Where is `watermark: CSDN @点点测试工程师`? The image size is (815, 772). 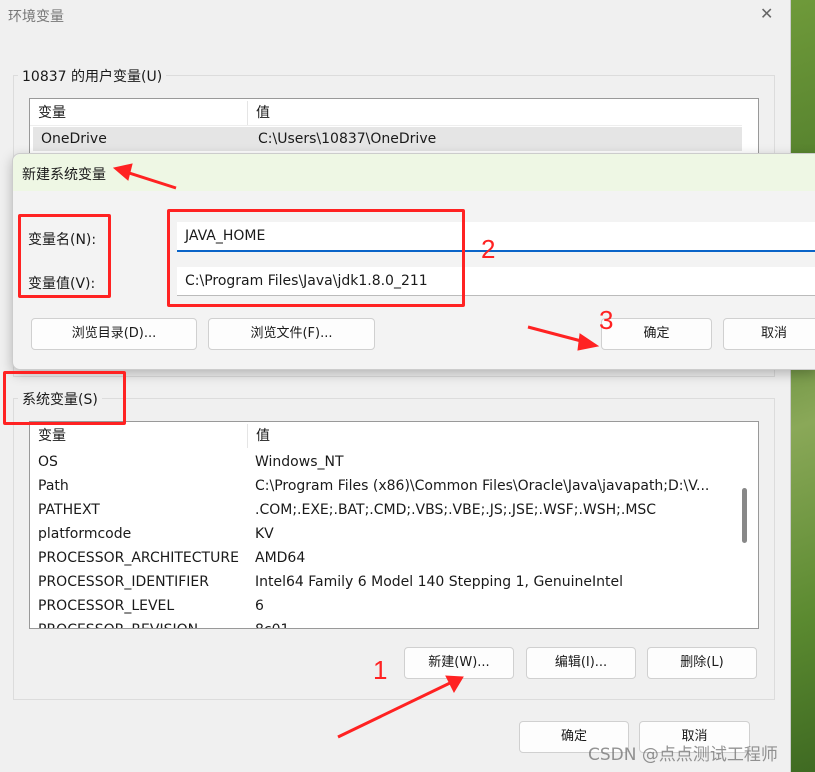 watermark: CSDN @点点测试工程师 is located at coordinates (683, 755).